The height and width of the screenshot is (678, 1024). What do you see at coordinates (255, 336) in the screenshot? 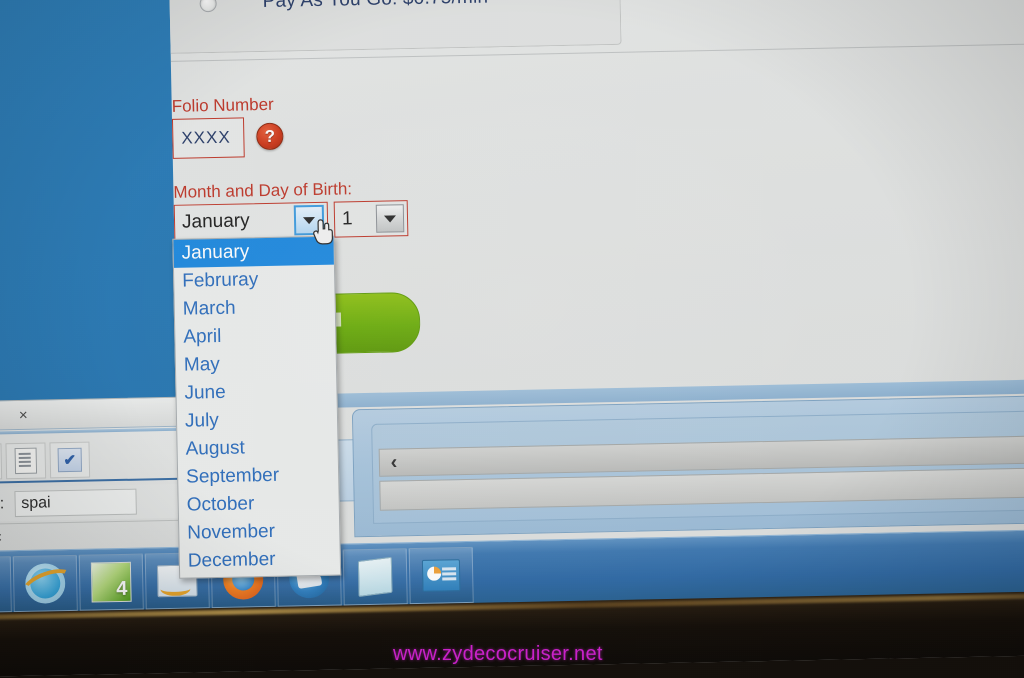
I see `month-option-april: April` at bounding box center [255, 336].